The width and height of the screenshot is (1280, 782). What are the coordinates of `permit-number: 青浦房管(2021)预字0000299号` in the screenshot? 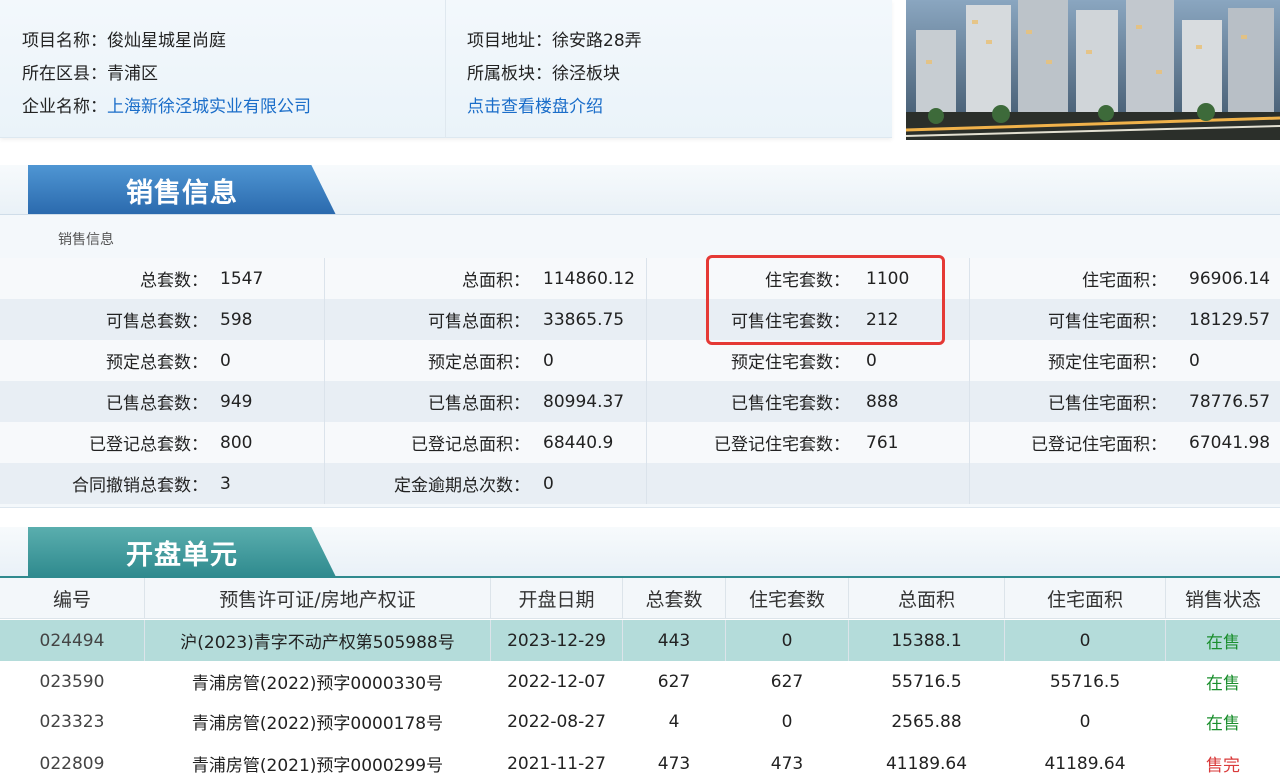 It's located at (317, 766).